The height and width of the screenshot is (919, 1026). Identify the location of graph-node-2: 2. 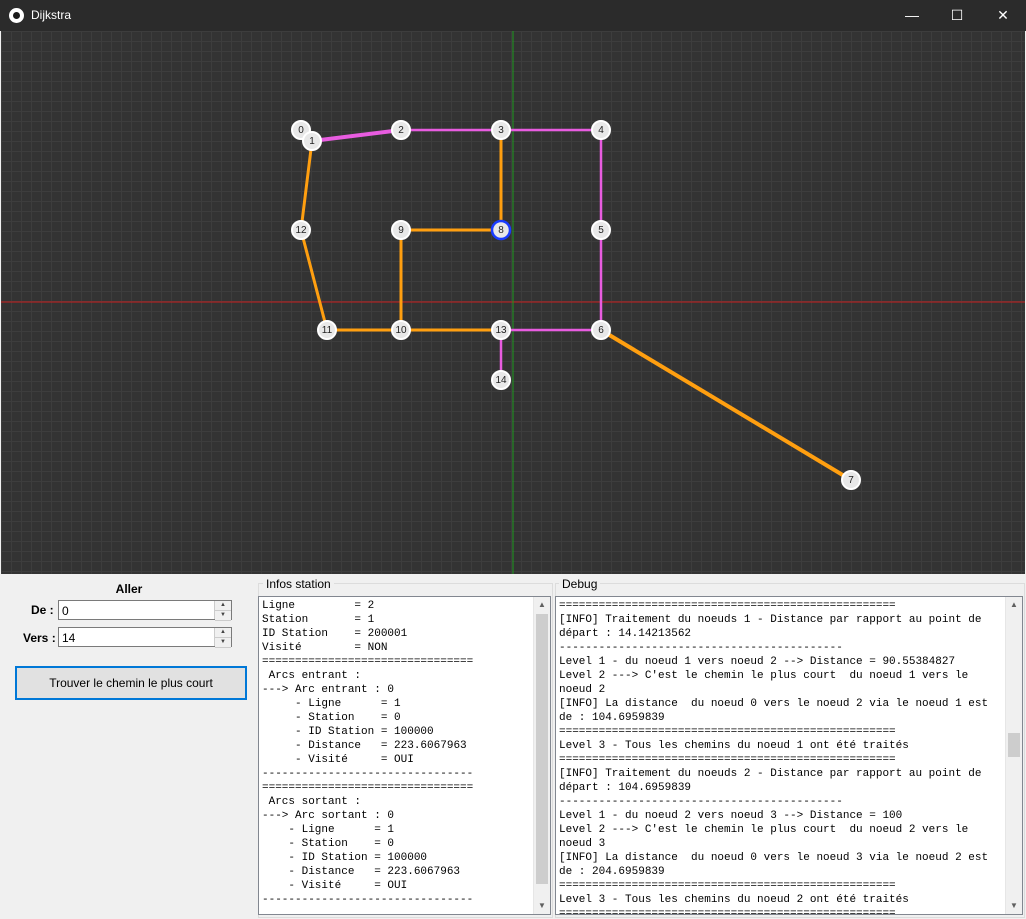
(401, 130).